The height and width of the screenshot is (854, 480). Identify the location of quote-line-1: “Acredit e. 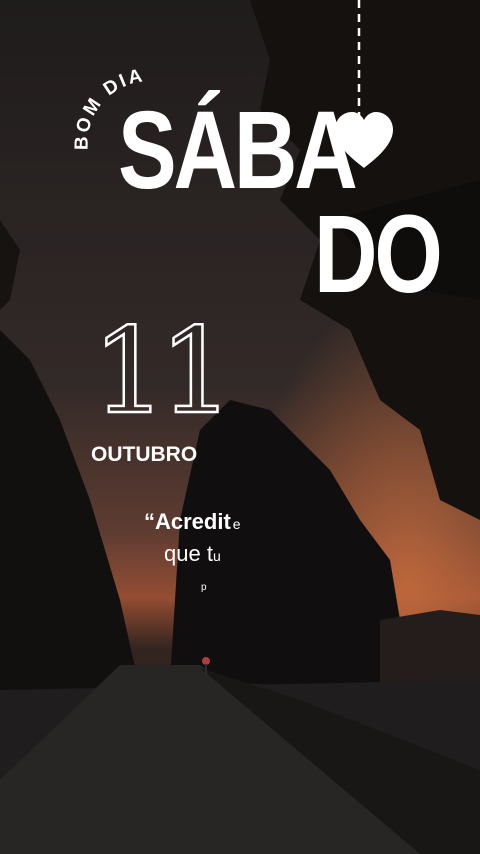
(192, 522).